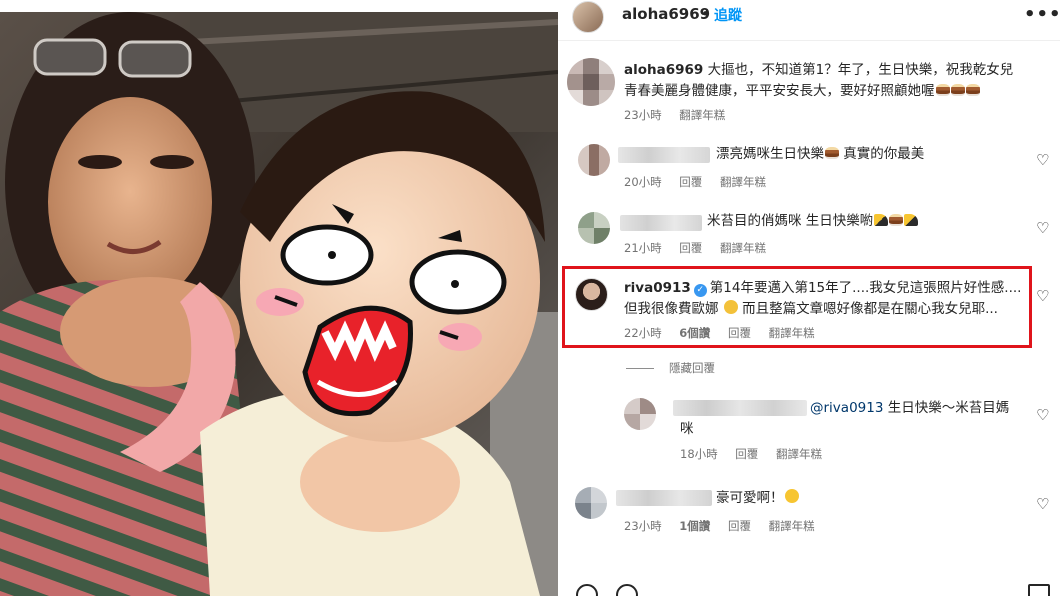  I want to click on comment-text-block: 米苔目的俏媽咪 生日快樂喲, so click(813, 221).